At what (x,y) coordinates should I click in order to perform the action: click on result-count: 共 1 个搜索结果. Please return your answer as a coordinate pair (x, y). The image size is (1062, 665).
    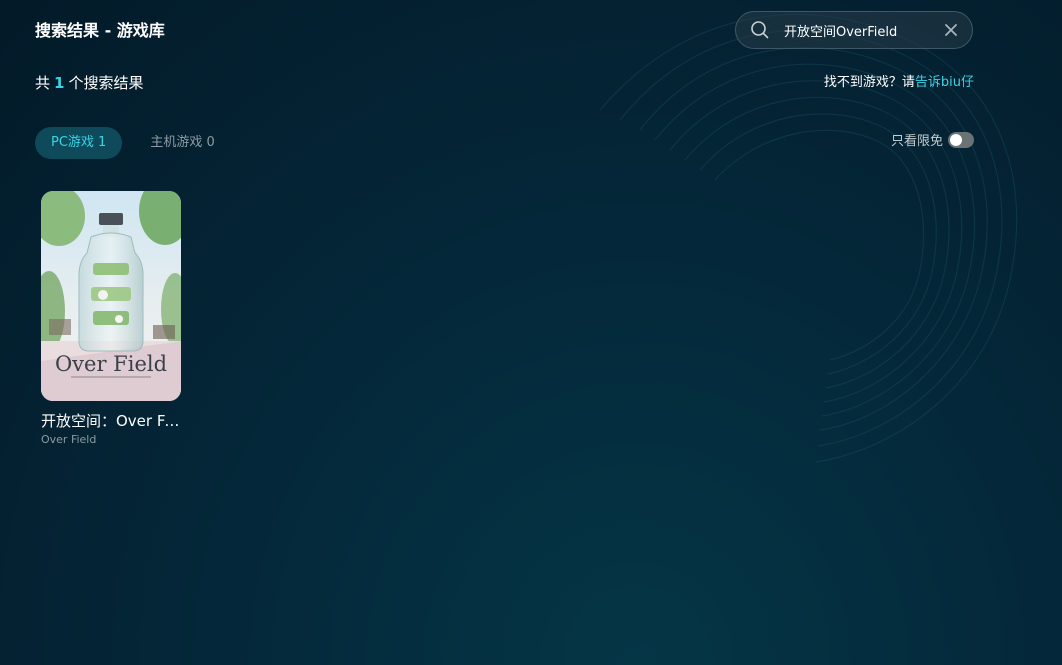
    Looking at the image, I should click on (89, 83).